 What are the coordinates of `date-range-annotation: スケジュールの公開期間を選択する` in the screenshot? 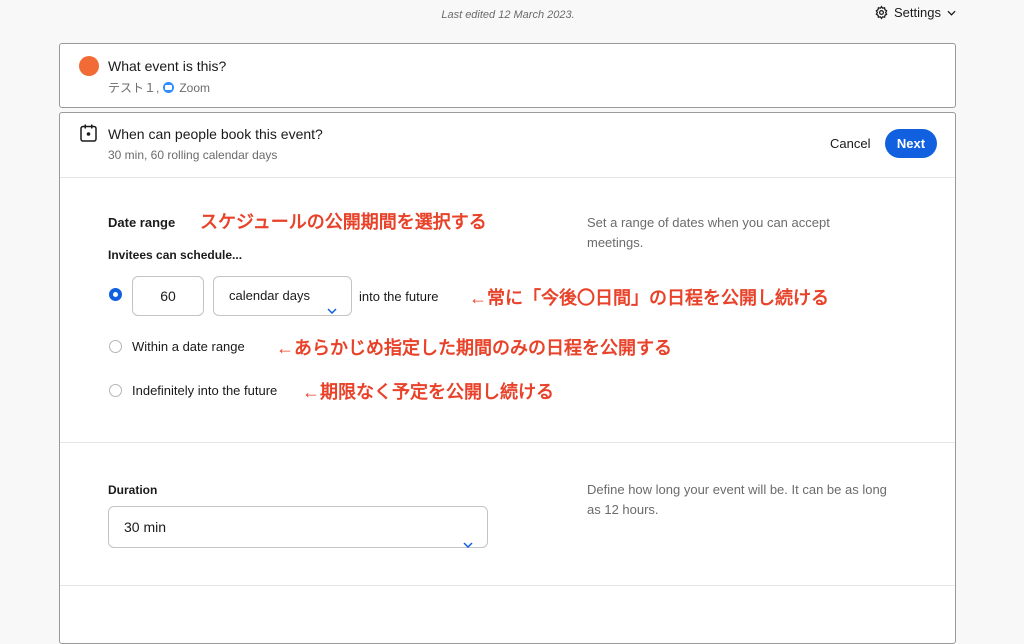 It's located at (343, 222).